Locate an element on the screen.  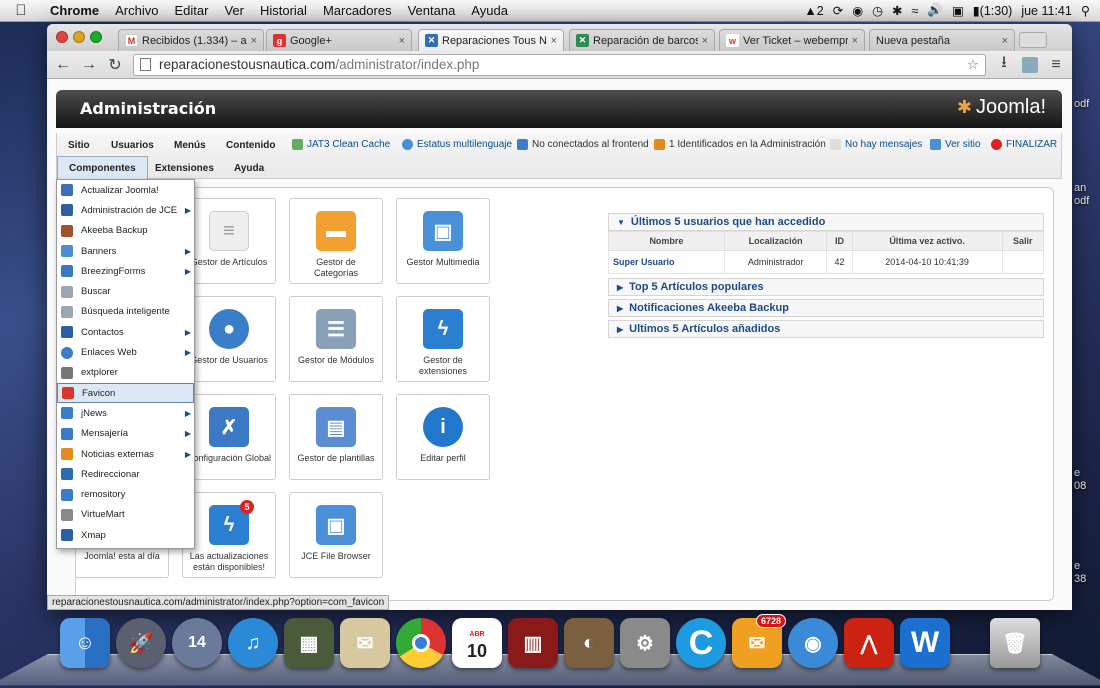
dropdown-item-banners: Banners ▶ is located at coordinates (125, 251).